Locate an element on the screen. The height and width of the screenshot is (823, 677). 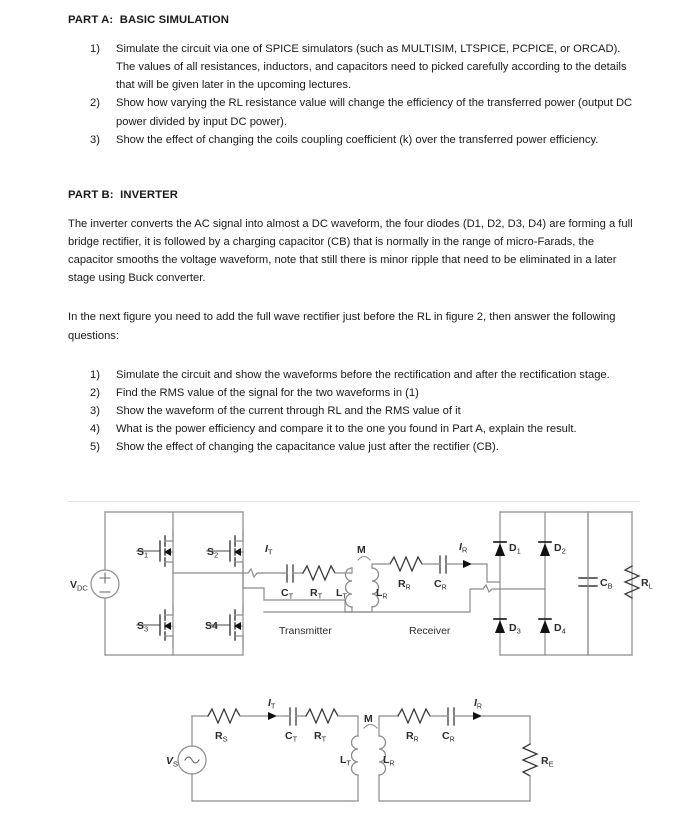
inductor-lr-symbol is located at coordinates (375, 587).